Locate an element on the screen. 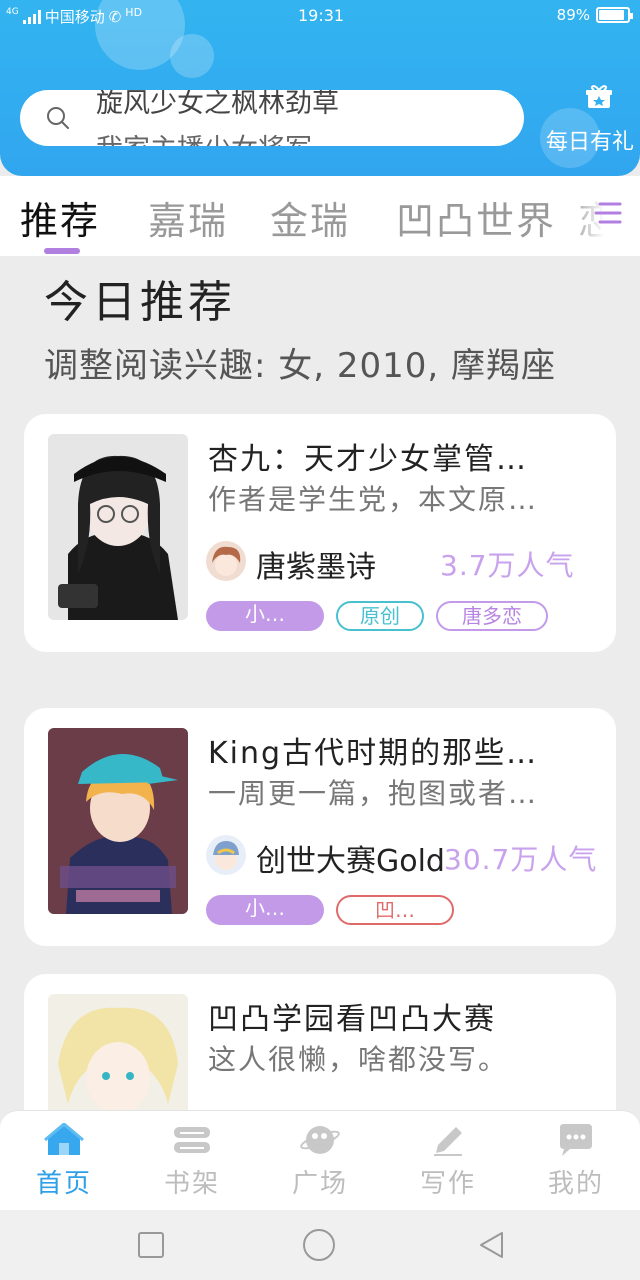  hd-badge: HD is located at coordinates (134, 12).